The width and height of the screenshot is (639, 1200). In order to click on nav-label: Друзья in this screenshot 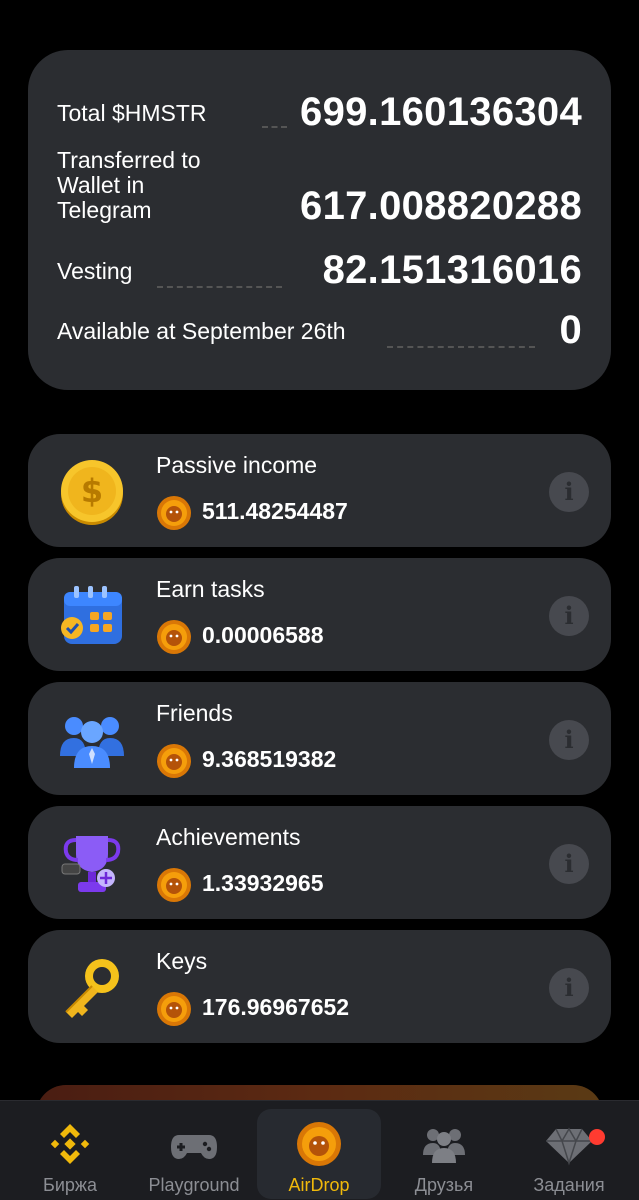, I will do `click(444, 1185)`.